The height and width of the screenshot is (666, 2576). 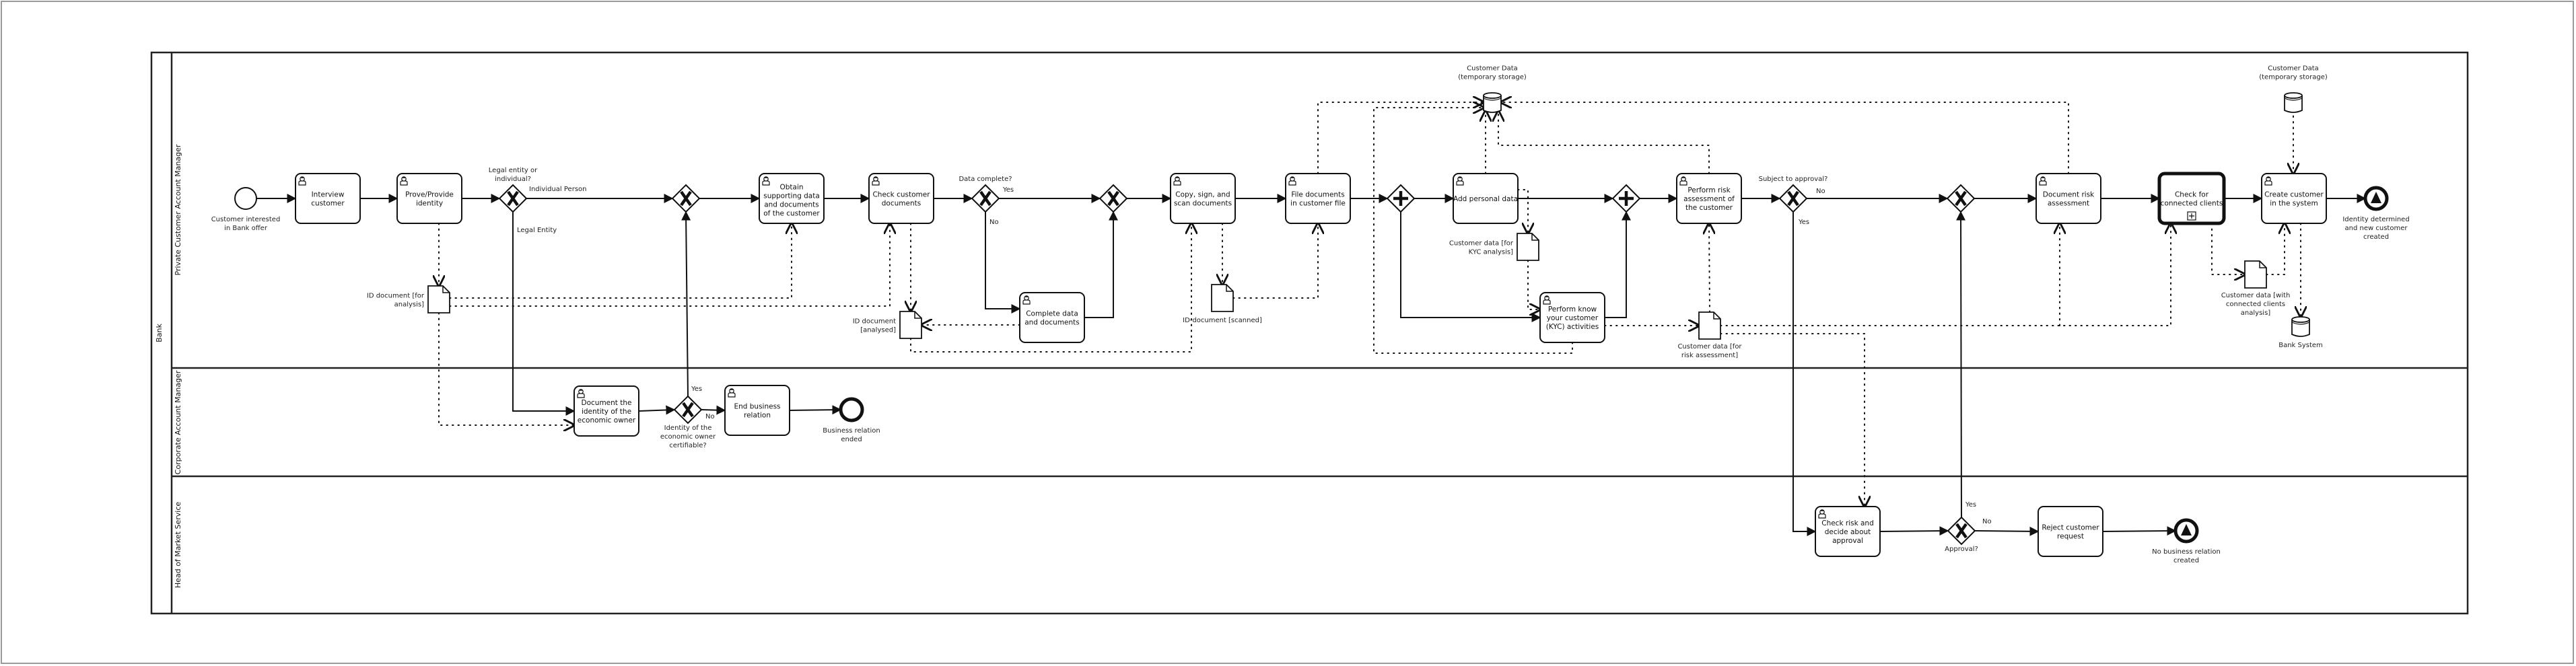 What do you see at coordinates (901, 198) in the screenshot?
I see `task-check-docs: Check customer documents` at bounding box center [901, 198].